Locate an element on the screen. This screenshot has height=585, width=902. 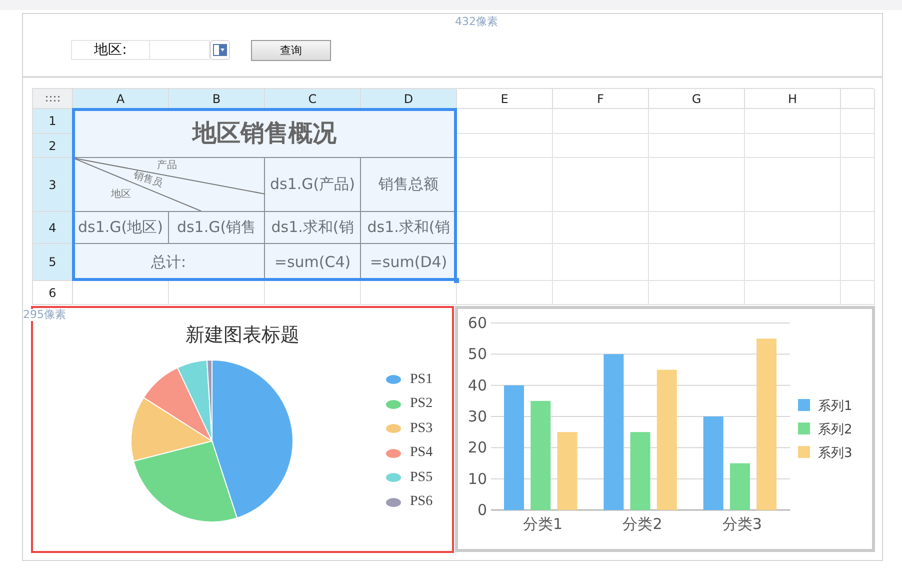
diagonal-header-label: 地区 is located at coordinates (121, 195).